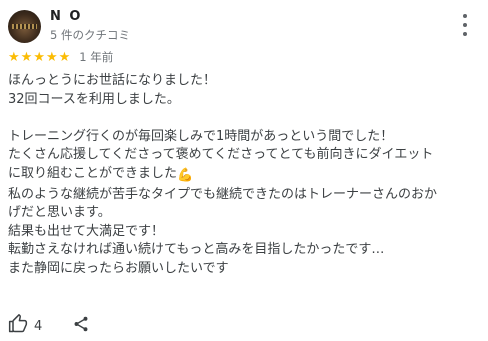  I want to click on rating-row: ★ ★ ★ ★ ★ 1 年前, so click(60, 57).